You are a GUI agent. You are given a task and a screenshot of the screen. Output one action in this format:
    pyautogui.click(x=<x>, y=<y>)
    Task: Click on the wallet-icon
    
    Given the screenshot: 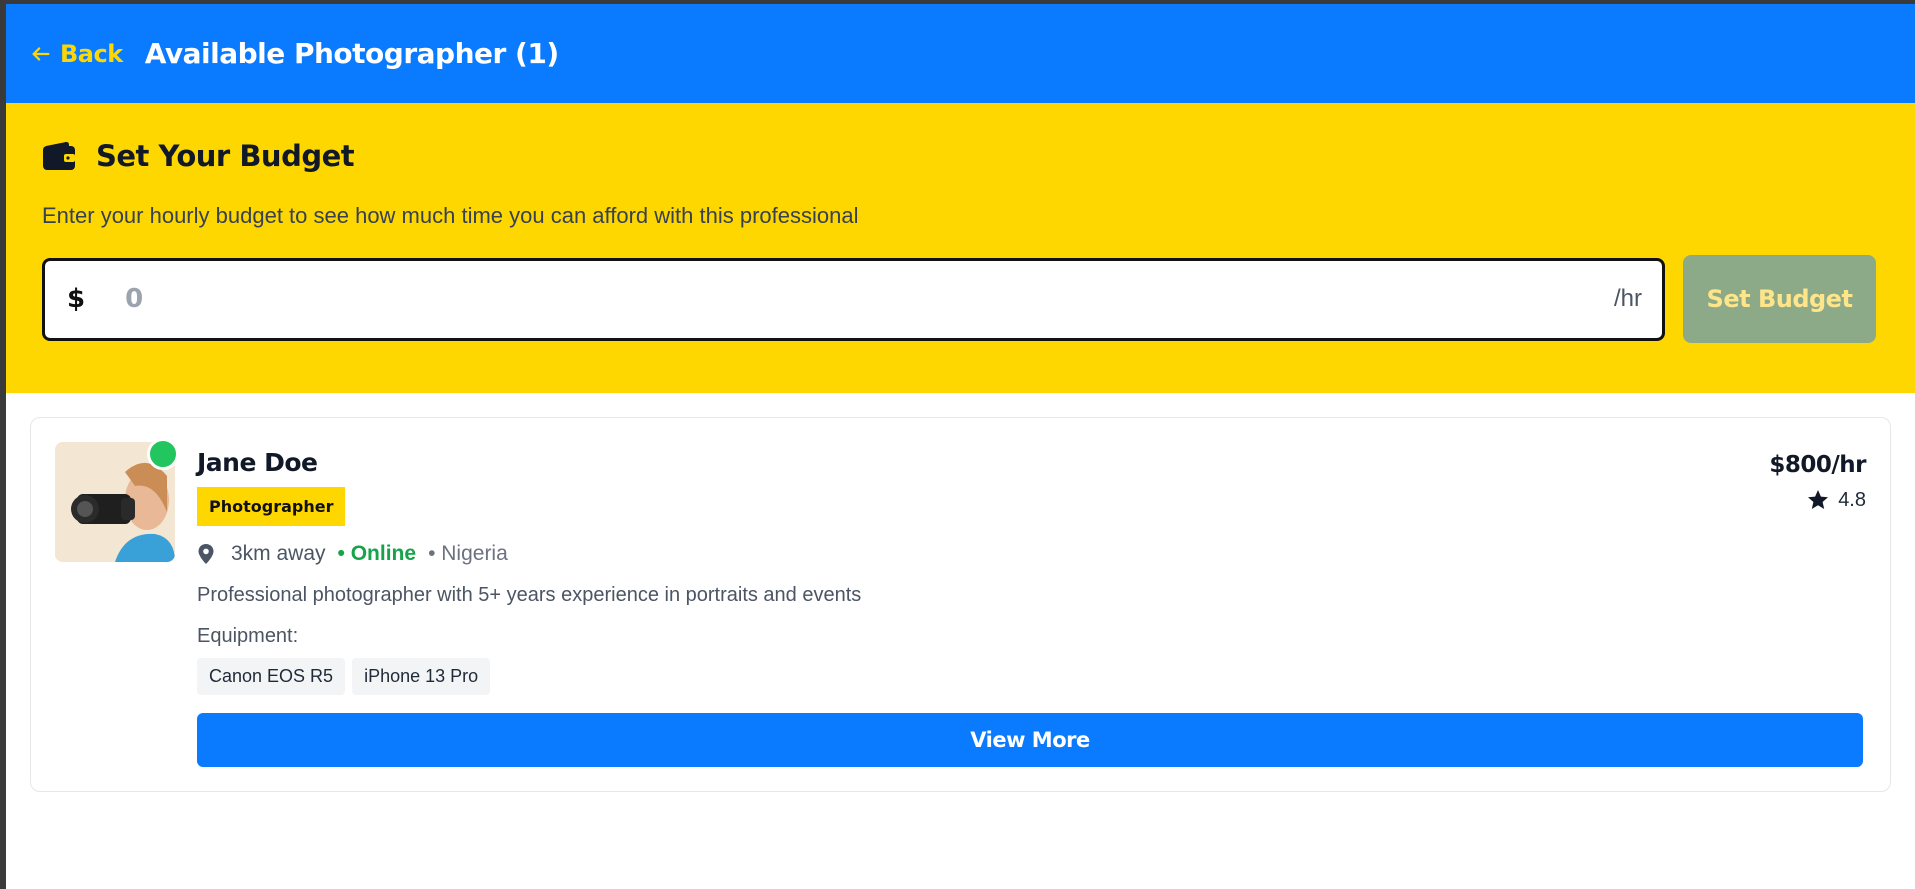 What is the action you would take?
    pyautogui.click(x=59, y=155)
    